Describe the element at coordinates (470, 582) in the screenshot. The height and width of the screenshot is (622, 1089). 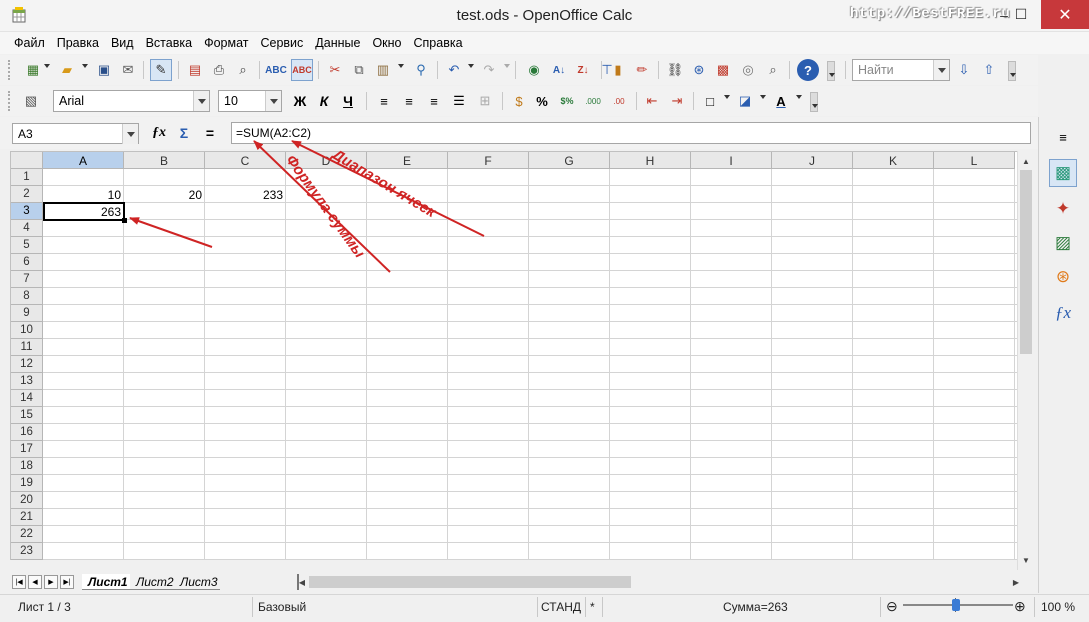
I see `horizontal-scroll-thumb` at that location.